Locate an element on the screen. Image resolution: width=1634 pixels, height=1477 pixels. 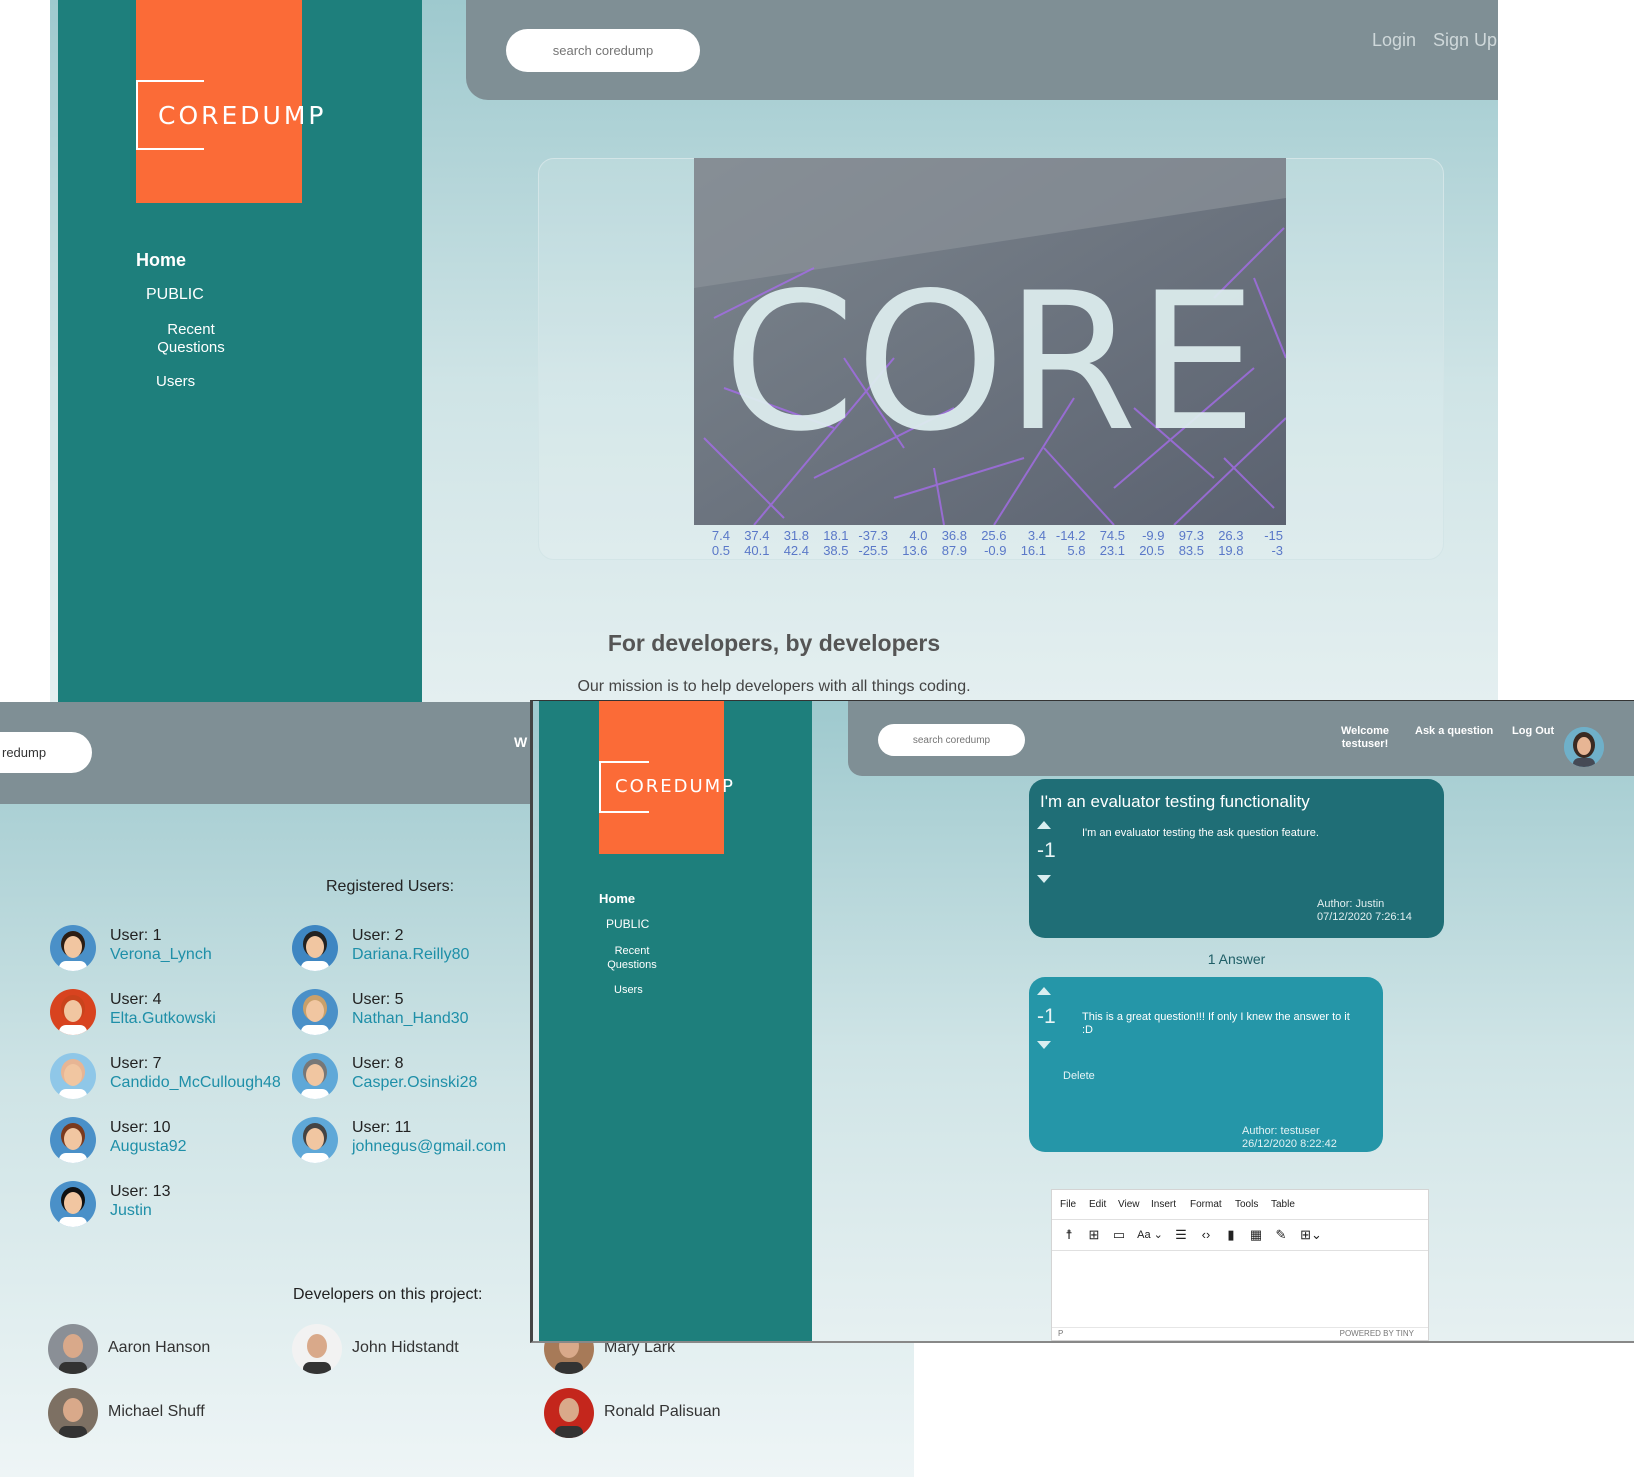
user-id: User: 5 is located at coordinates (378, 999).